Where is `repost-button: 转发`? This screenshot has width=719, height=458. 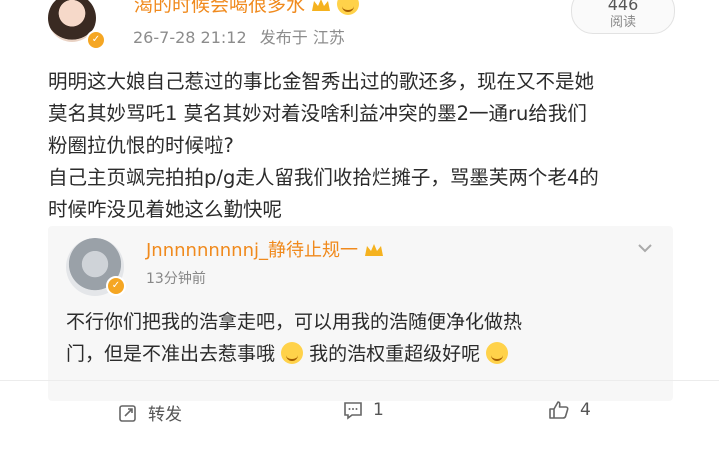 repost-button: 转发 is located at coordinates (150, 412).